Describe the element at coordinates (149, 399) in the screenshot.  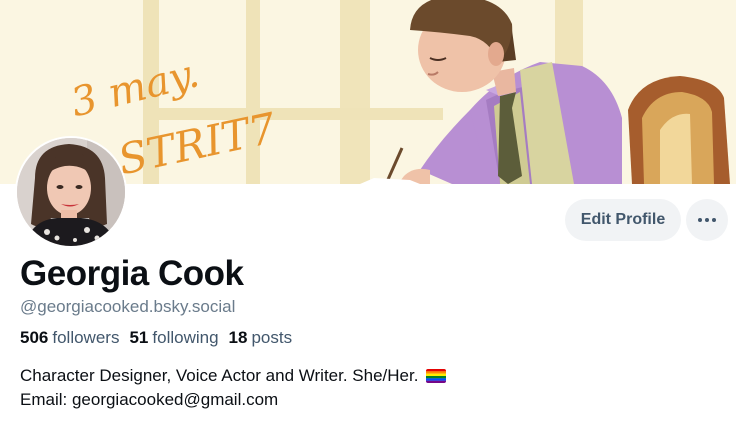
I see `bio-text-line2: Email: georgiacooked@gmail.com` at that location.